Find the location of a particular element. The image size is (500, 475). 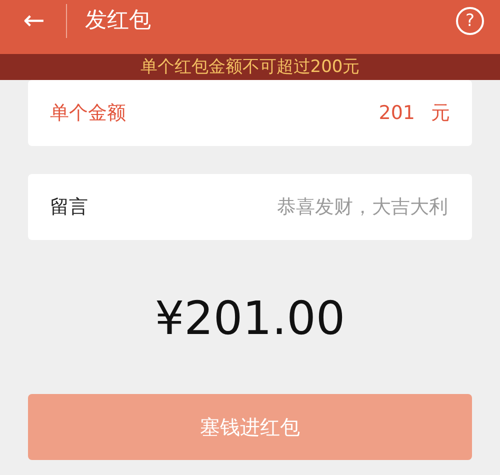

amount-input: 201 is located at coordinates (288, 113).